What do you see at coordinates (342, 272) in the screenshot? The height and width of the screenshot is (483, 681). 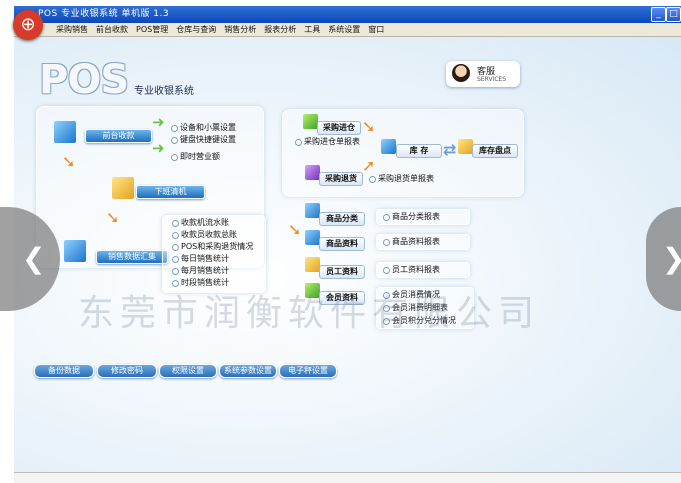 I see `employee-info-button: 员工资料` at bounding box center [342, 272].